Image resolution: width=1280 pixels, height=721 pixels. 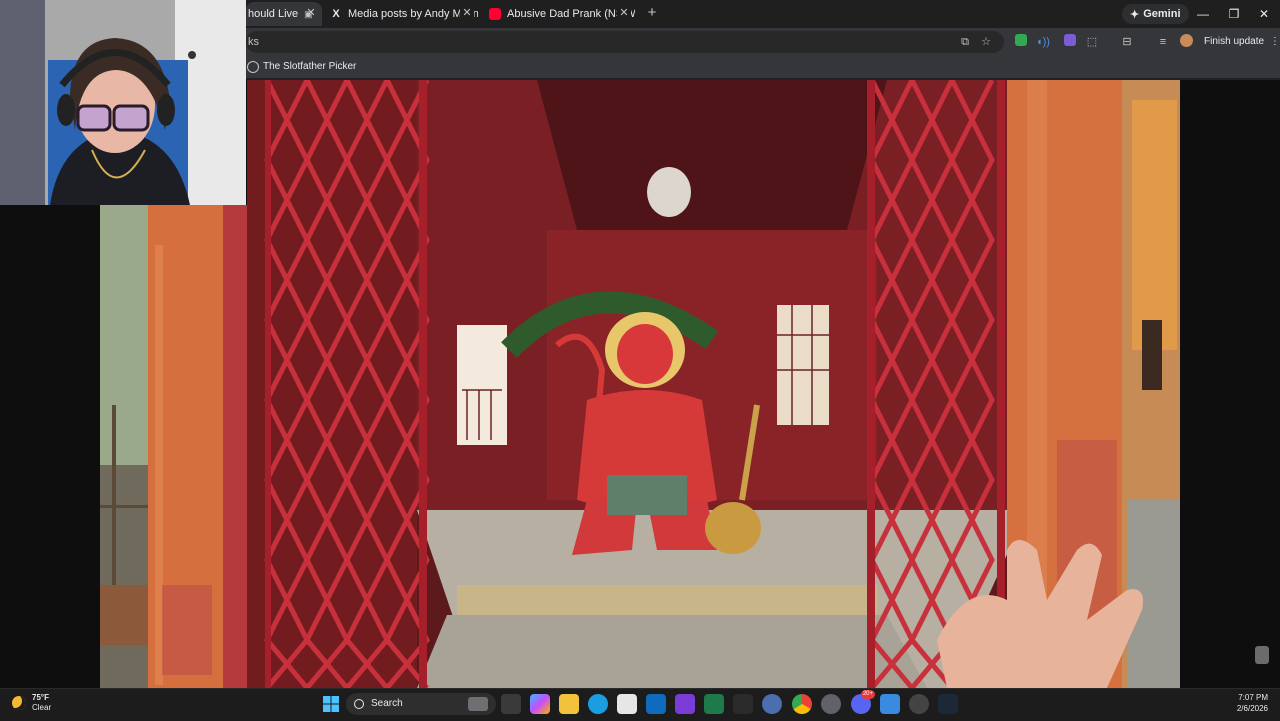 What do you see at coordinates (1253, 697) in the screenshot?
I see `clock-time: 7:07 PM` at bounding box center [1253, 697].